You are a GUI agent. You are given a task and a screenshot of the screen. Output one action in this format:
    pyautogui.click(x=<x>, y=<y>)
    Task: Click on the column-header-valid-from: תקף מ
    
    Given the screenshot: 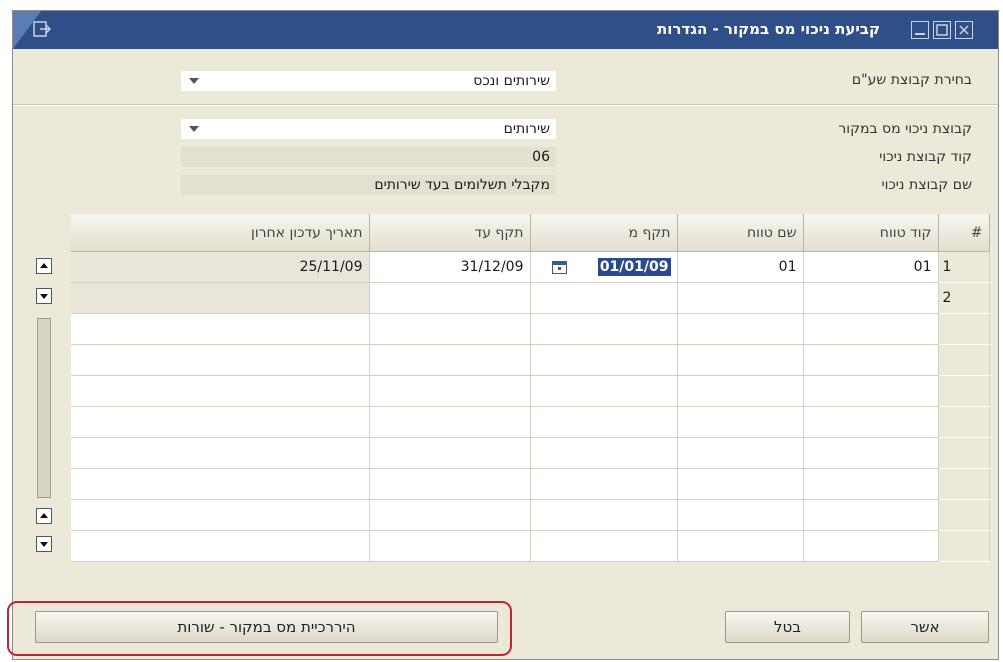 What is the action you would take?
    pyautogui.click(x=604, y=233)
    